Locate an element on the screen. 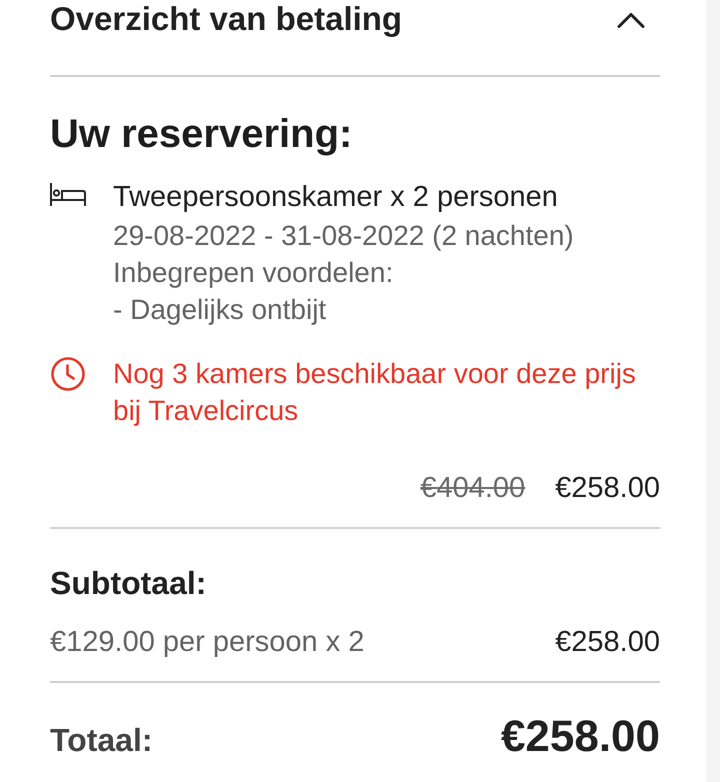 The height and width of the screenshot is (782, 720). chevron-up-icon is located at coordinates (631, 20).